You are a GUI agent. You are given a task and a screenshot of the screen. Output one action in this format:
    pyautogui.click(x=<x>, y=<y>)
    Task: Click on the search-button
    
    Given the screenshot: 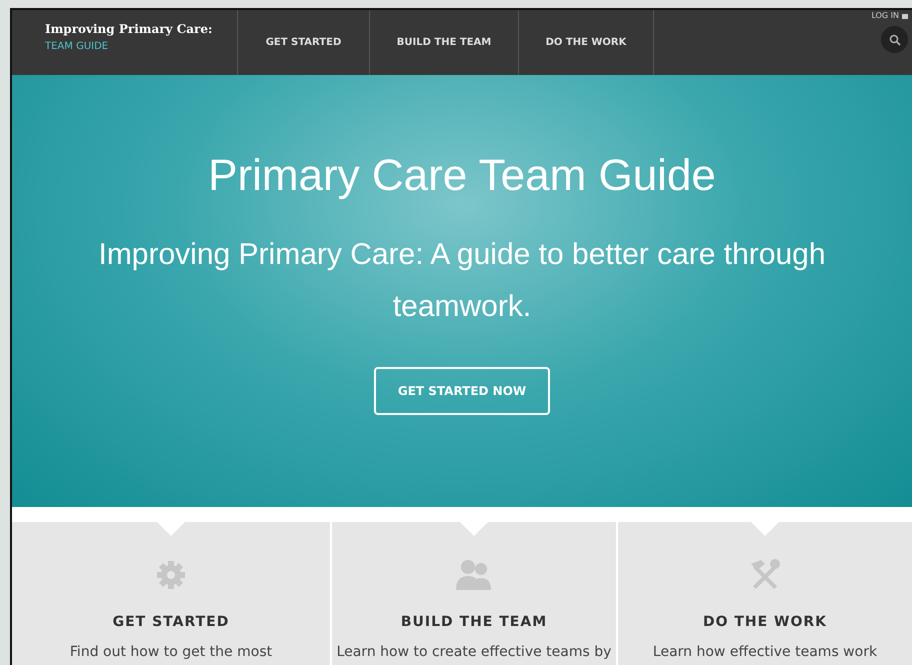 What is the action you would take?
    pyautogui.click(x=894, y=39)
    